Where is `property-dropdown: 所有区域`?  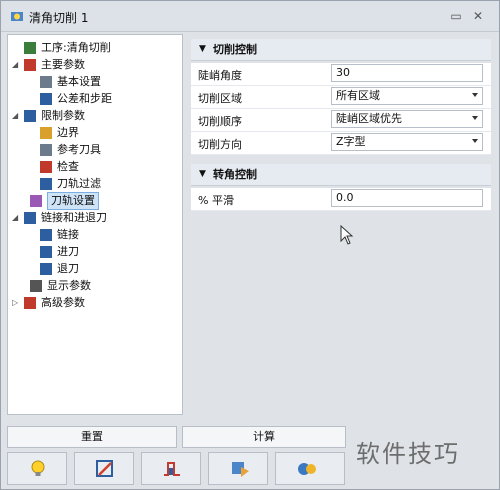 property-dropdown: 所有区域 is located at coordinates (407, 96).